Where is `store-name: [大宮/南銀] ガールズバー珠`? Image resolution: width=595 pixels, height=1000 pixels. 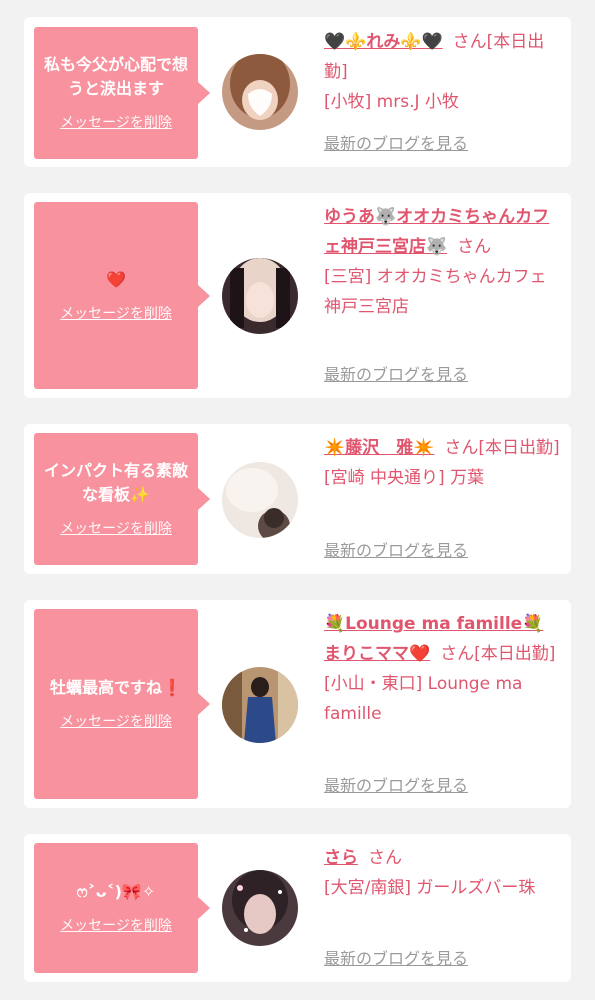
store-name: [大宮/南銀] ガールズバー珠 is located at coordinates (430, 888).